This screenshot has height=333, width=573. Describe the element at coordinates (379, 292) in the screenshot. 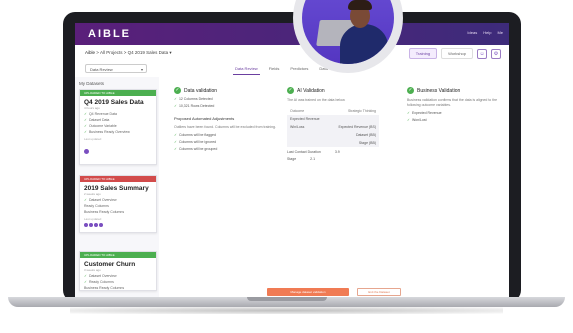

I see `exit-dataset-button: Exit the Dataset` at that location.